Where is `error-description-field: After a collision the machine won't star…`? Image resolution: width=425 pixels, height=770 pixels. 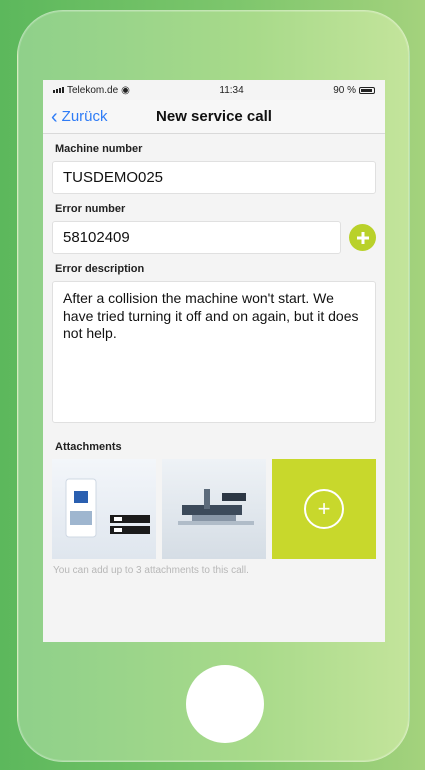 error-description-field: After a collision the machine won't star… is located at coordinates (214, 352).